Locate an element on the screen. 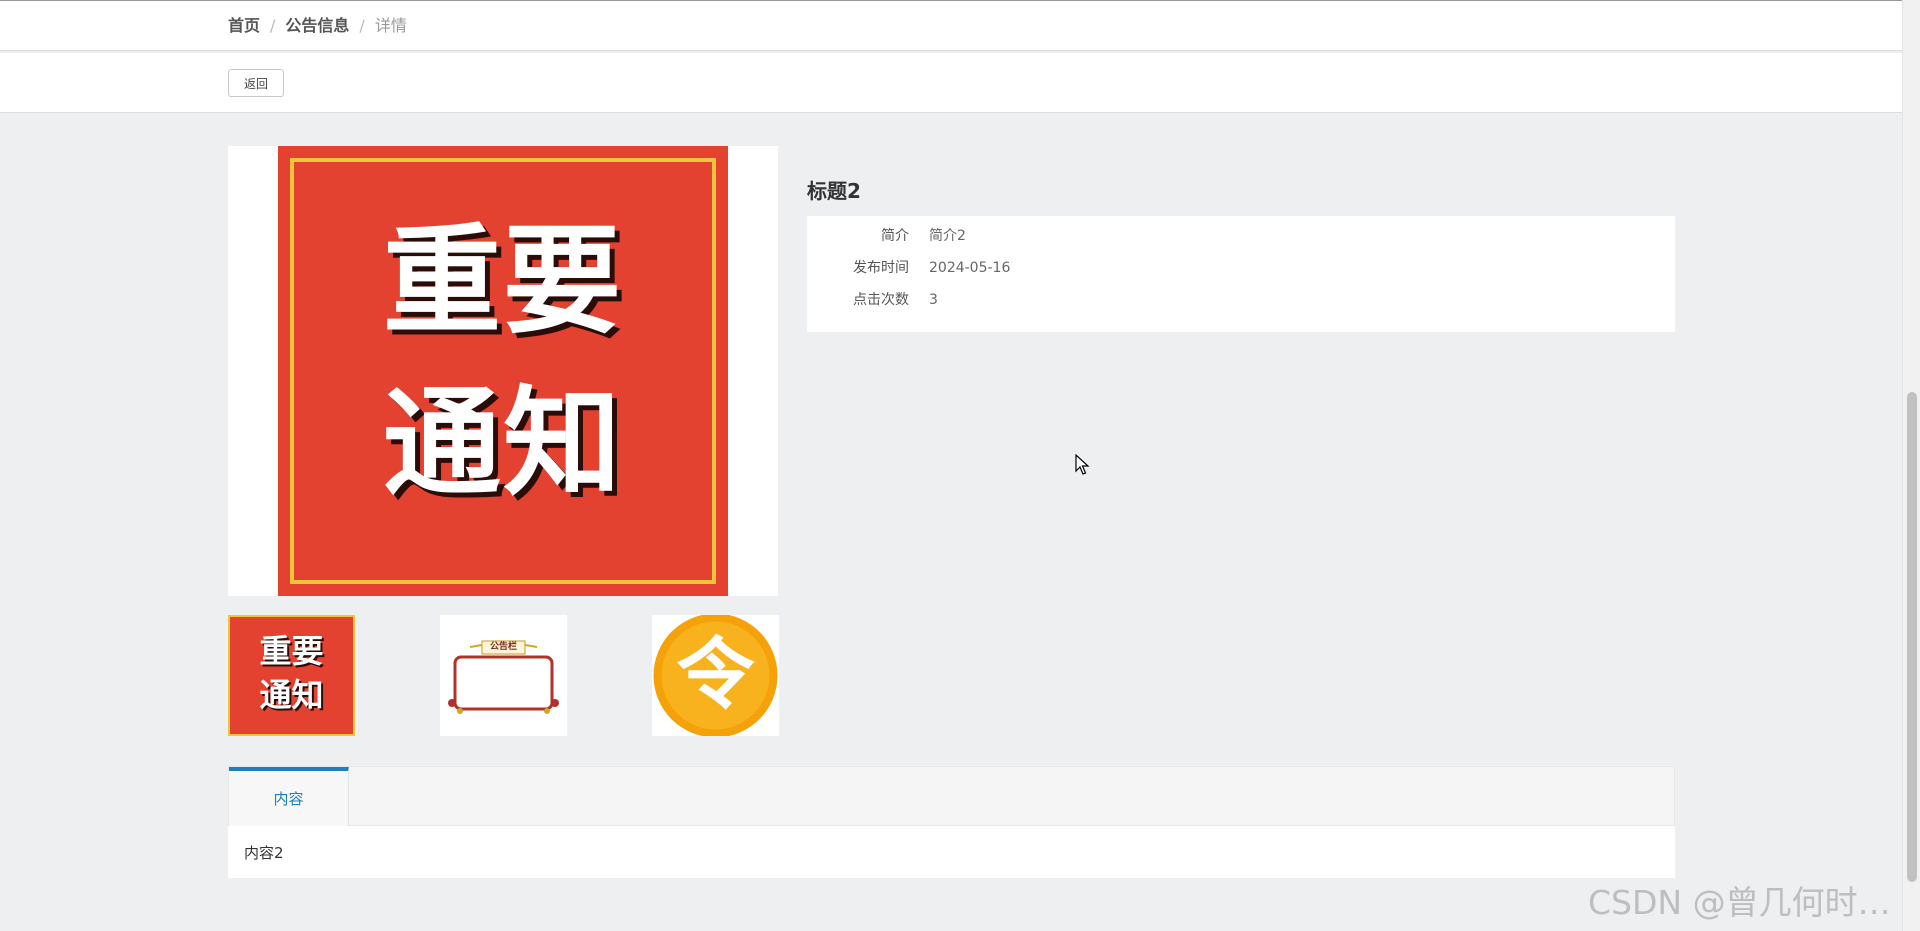 The height and width of the screenshot is (931, 1920). thumbnail-notice: 重要 通知 is located at coordinates (291, 675).